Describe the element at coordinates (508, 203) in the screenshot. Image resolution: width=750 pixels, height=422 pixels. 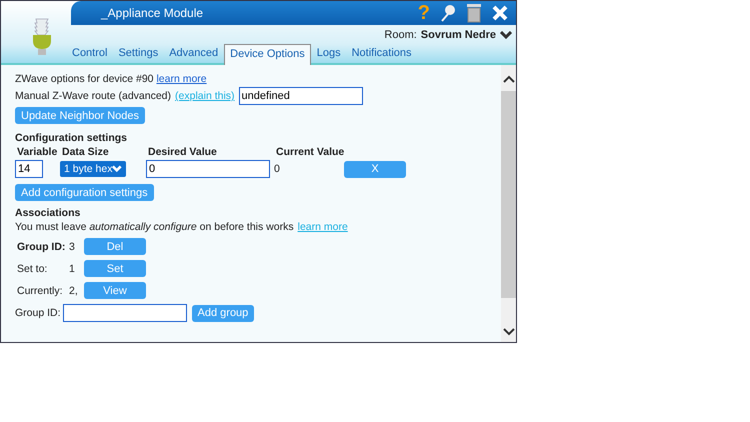
I see `scrollbar` at that location.